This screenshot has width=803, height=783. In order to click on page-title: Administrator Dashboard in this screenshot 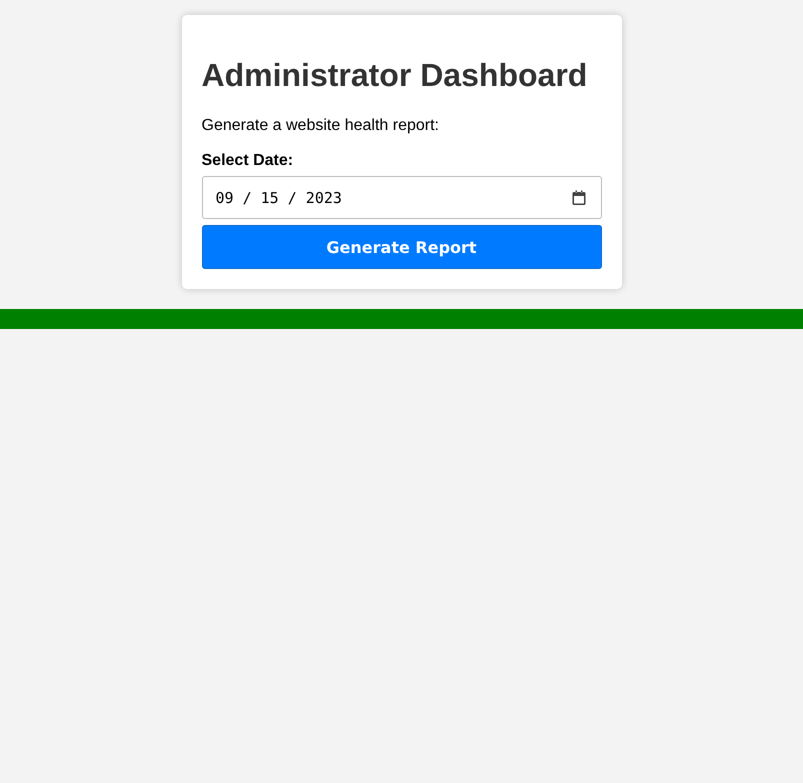, I will do `click(395, 75)`.